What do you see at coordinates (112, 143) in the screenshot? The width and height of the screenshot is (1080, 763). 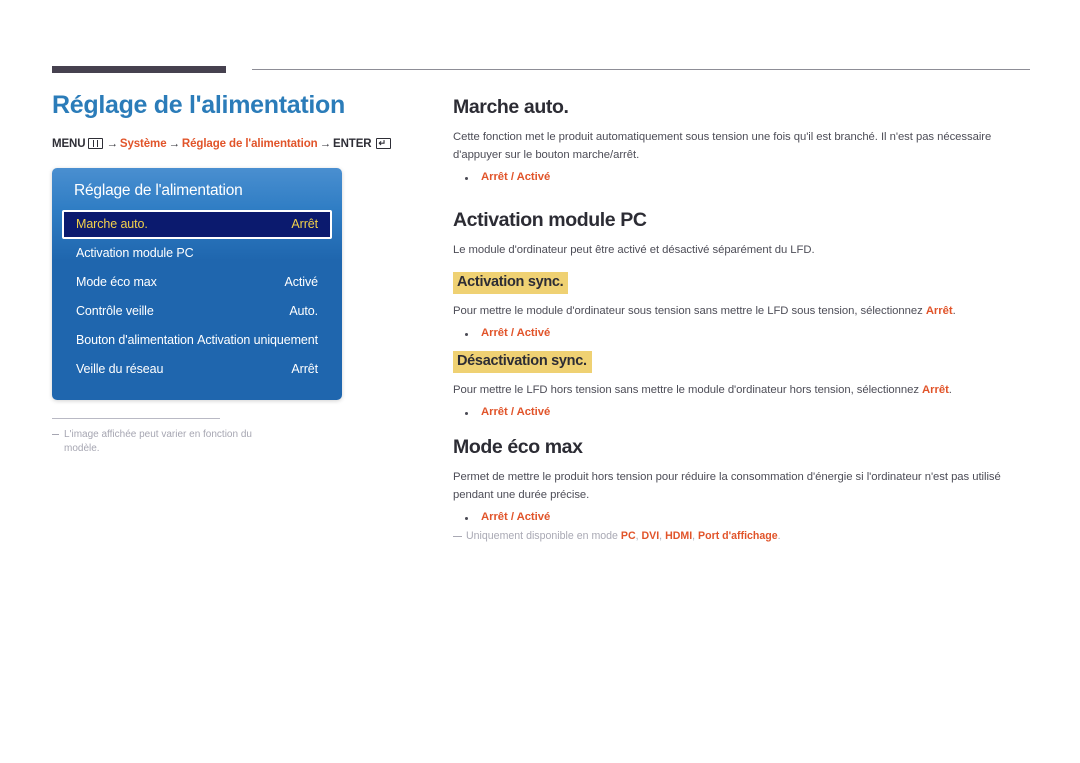 I see `breadcrumb-arrow-1: →` at bounding box center [112, 143].